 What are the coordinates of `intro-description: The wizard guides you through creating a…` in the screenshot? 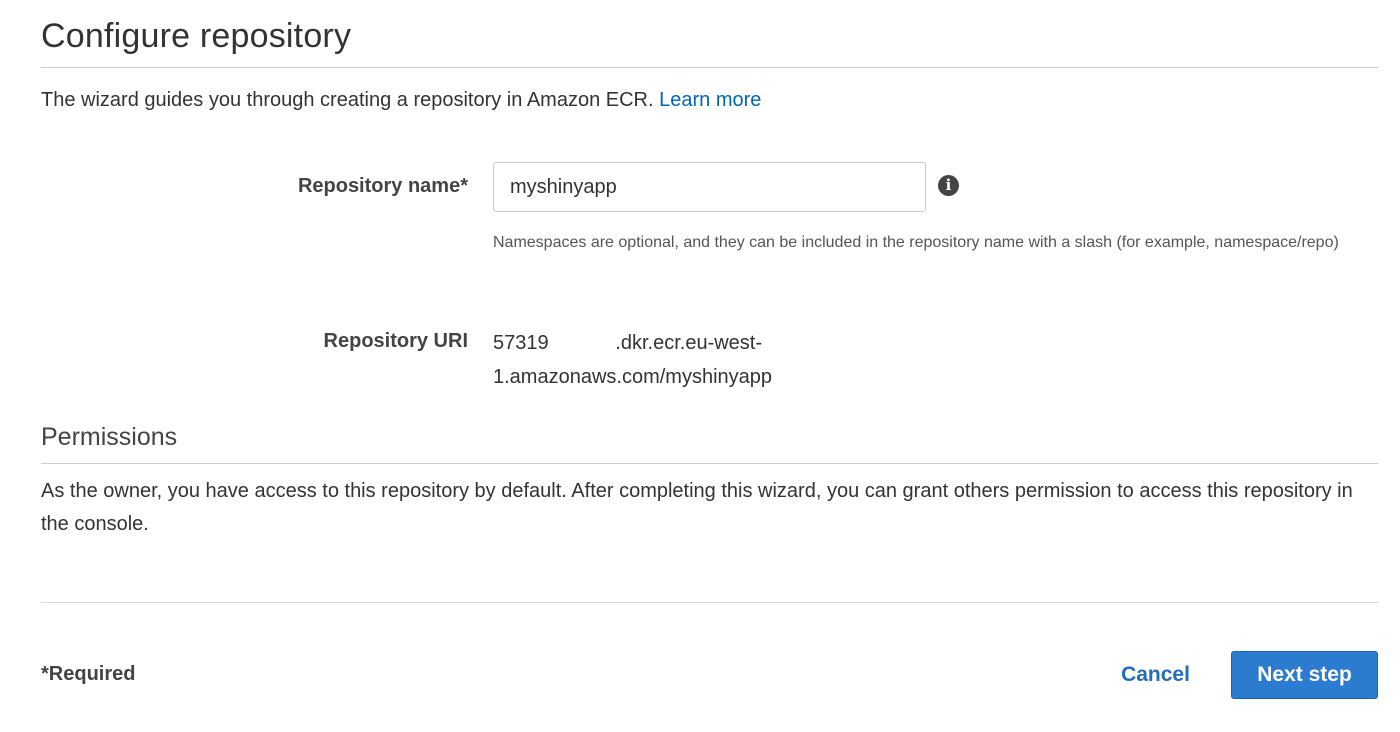 It's located at (347, 100).